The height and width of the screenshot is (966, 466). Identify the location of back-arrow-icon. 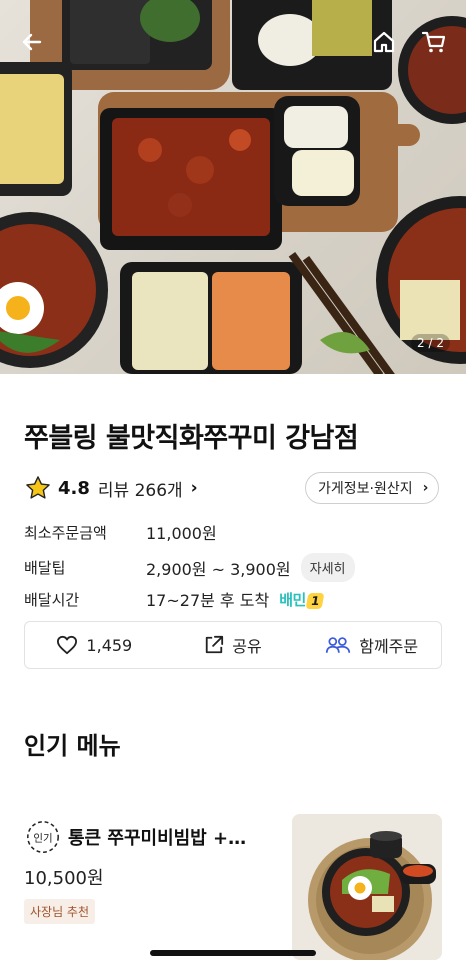
(32, 42).